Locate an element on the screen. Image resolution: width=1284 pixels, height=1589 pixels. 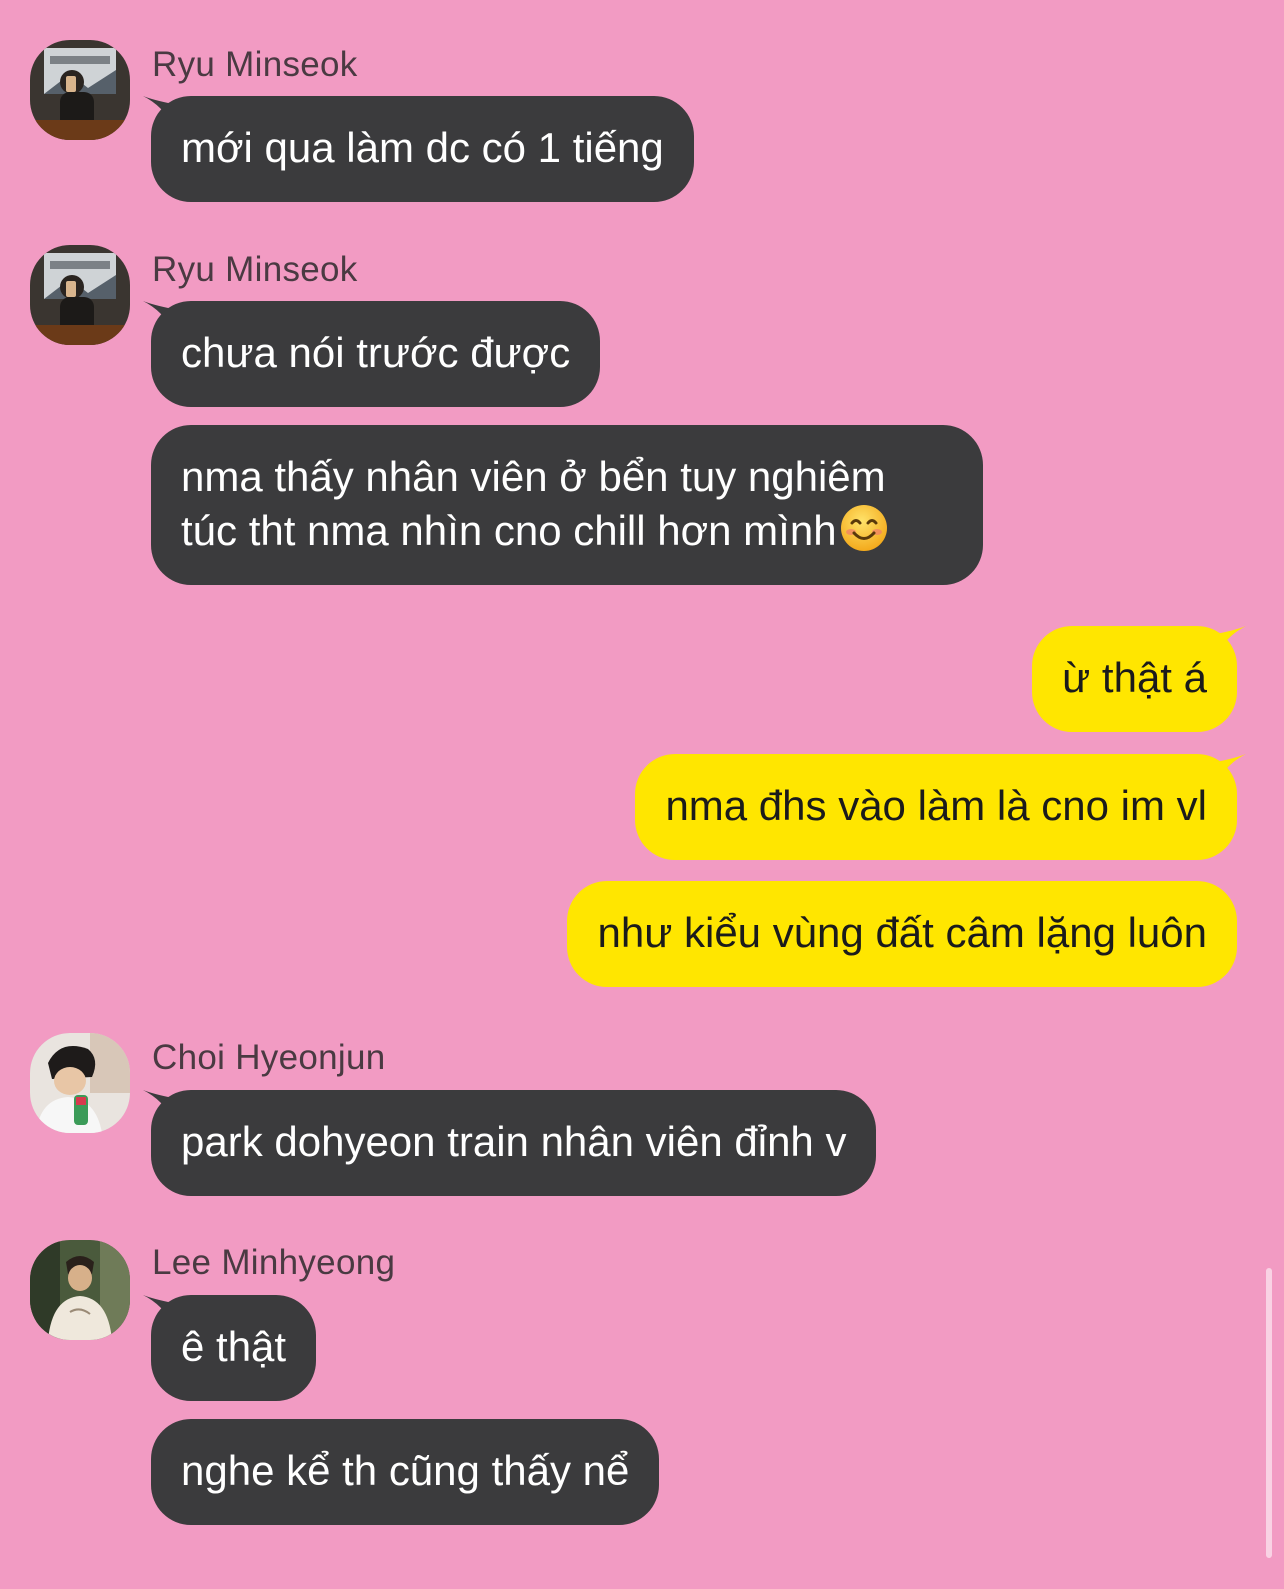
message-text-line: nma thấy nhân viên ở bển tuy nghiêm is located at coordinates (533, 476).